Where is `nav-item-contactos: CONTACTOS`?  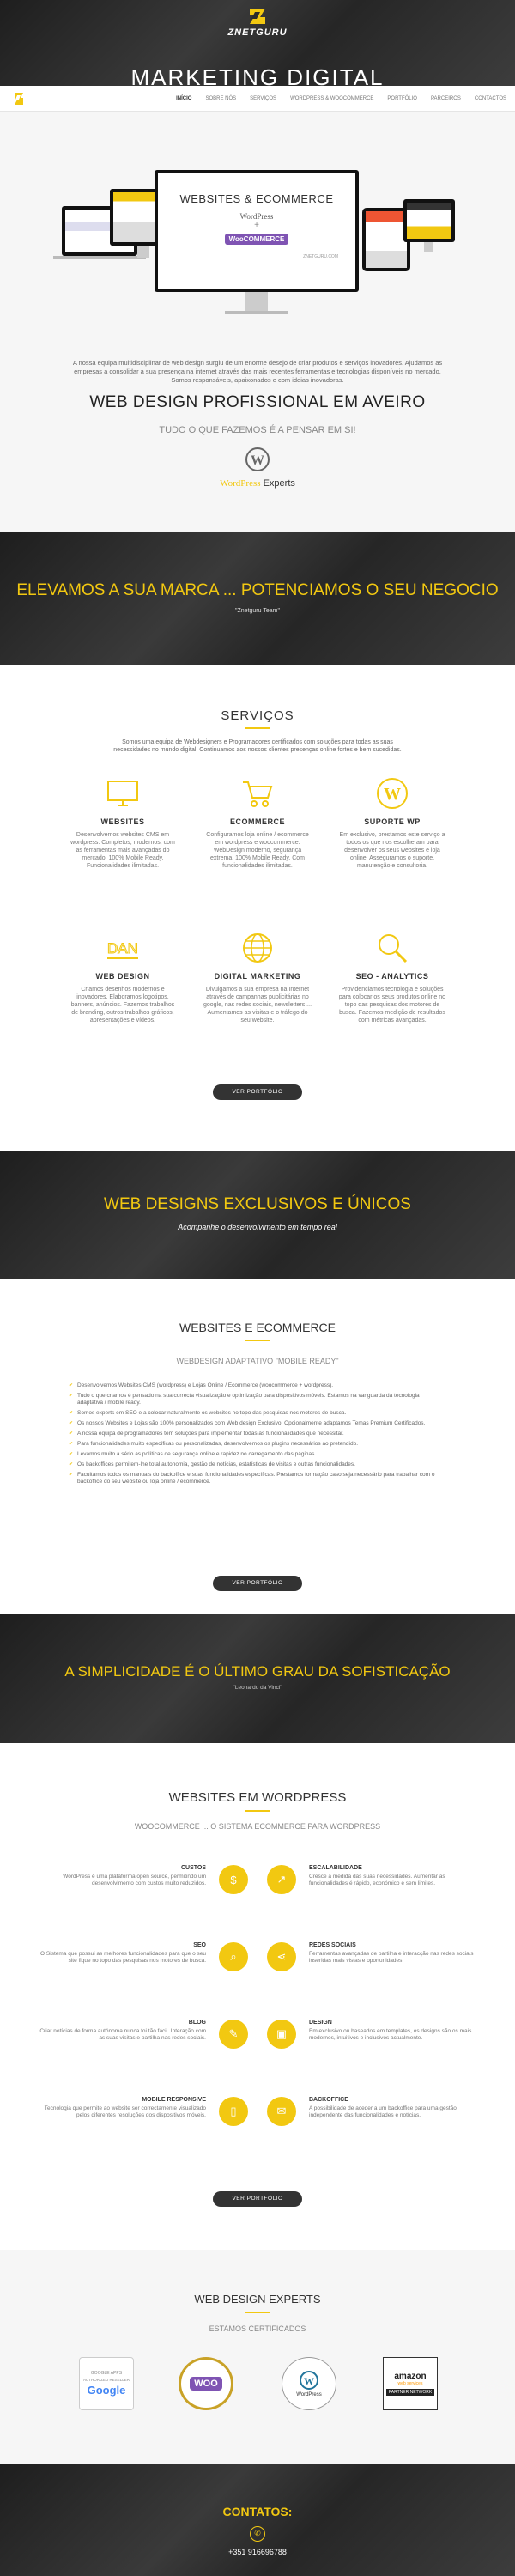 nav-item-contactos: CONTACTOS is located at coordinates (490, 98).